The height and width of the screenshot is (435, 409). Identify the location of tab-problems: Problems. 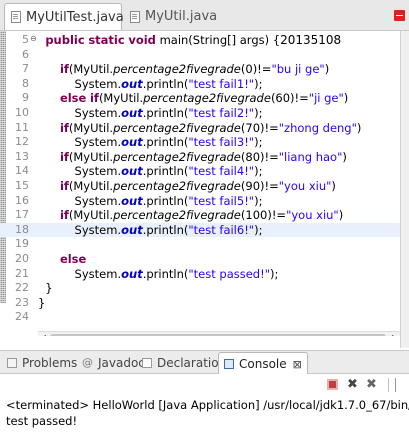
(42, 363).